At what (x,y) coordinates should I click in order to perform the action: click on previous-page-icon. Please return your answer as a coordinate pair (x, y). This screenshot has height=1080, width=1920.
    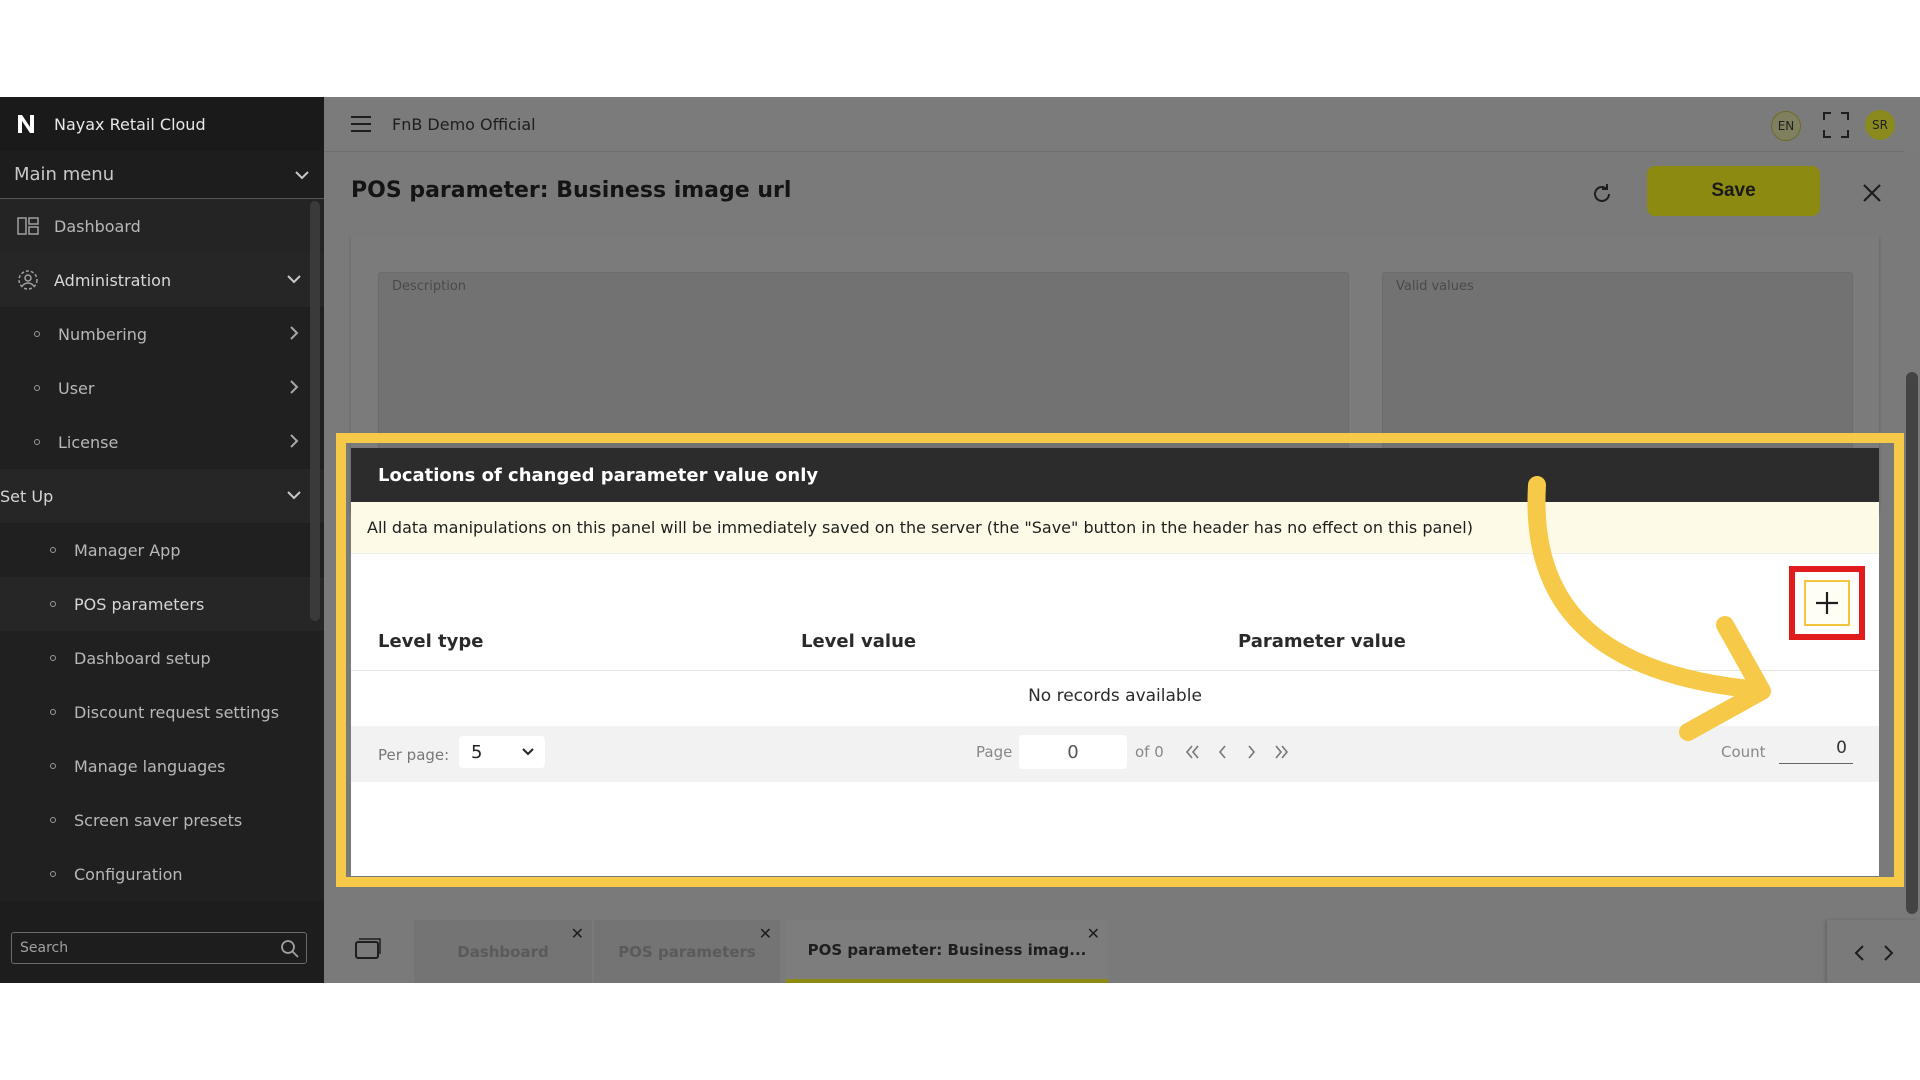
    Looking at the image, I should click on (1222, 752).